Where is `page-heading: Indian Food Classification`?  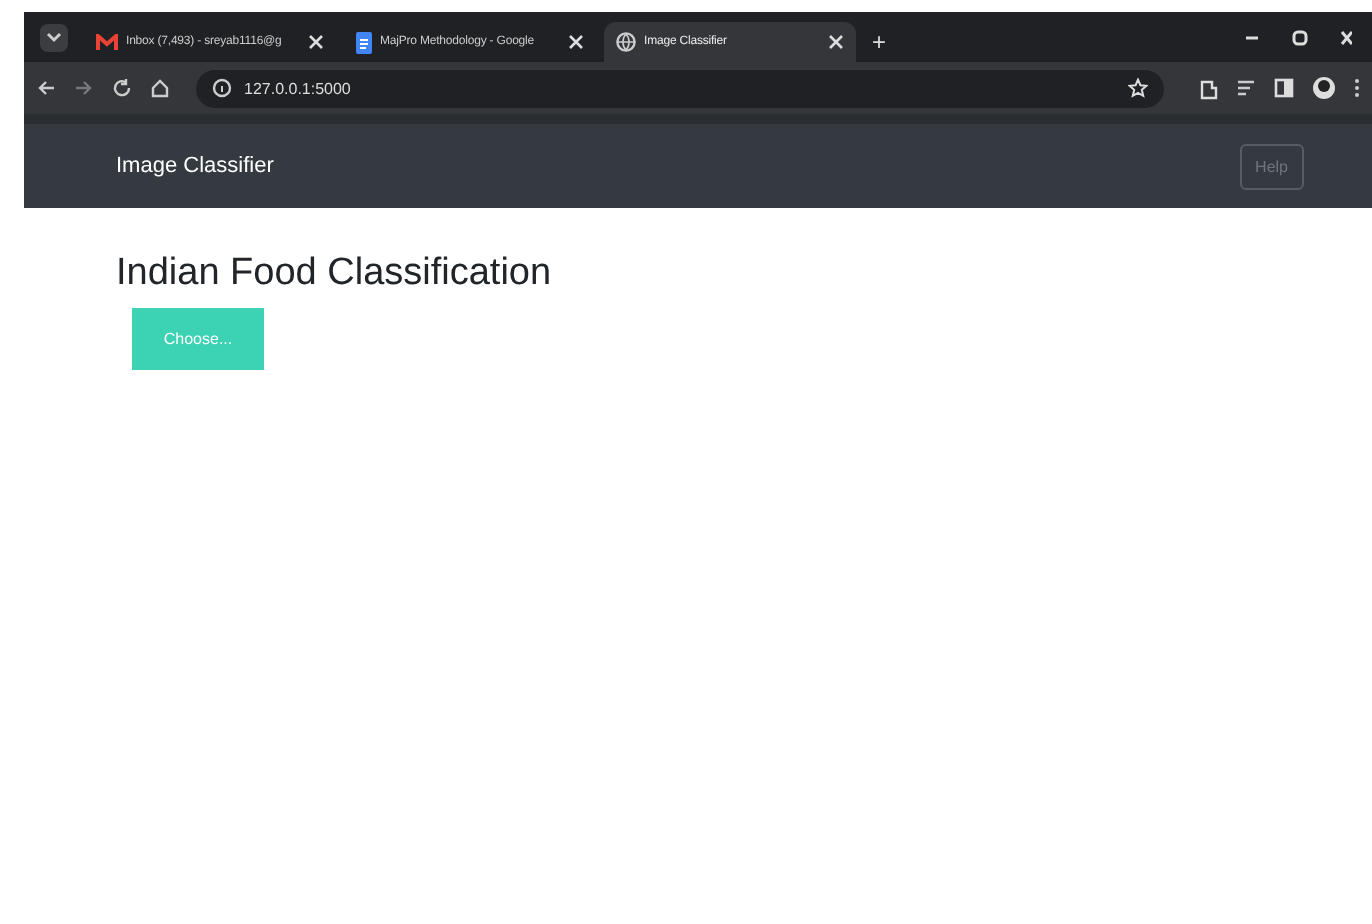
page-heading: Indian Food Classification is located at coordinates (335, 274).